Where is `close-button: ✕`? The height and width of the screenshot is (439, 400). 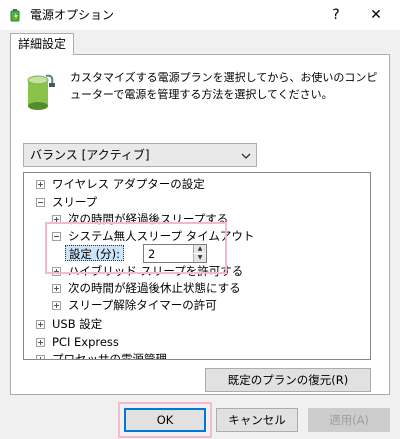 close-button: ✕ is located at coordinates (376, 15).